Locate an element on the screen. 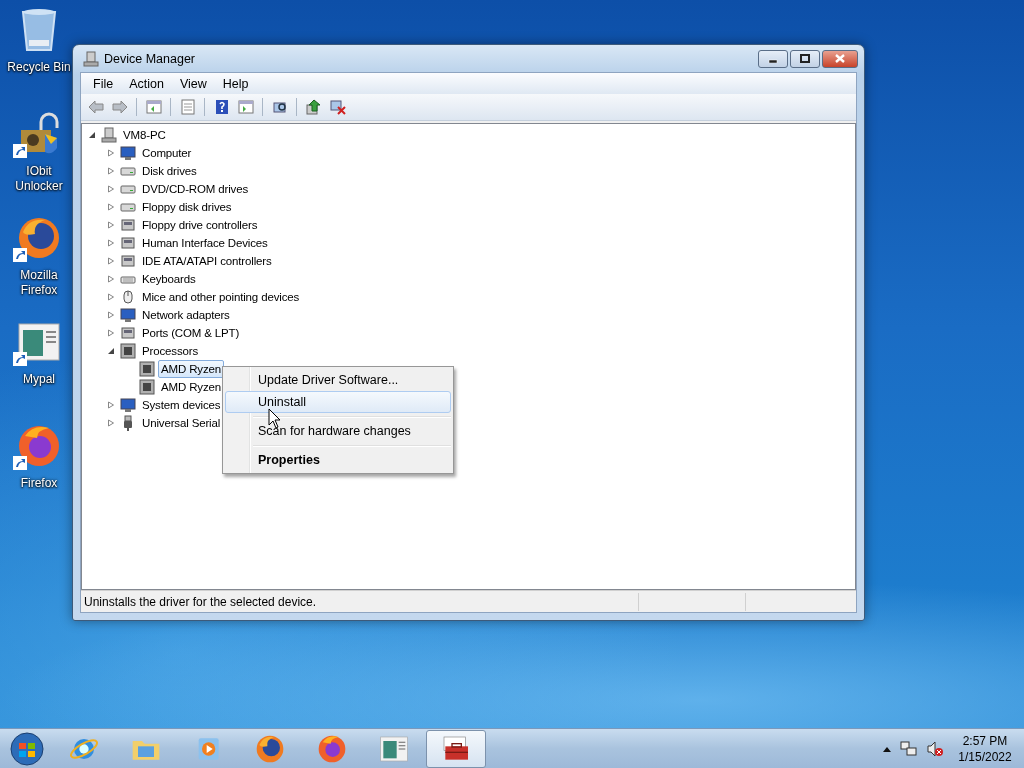  remove-icon is located at coordinates (337, 107).